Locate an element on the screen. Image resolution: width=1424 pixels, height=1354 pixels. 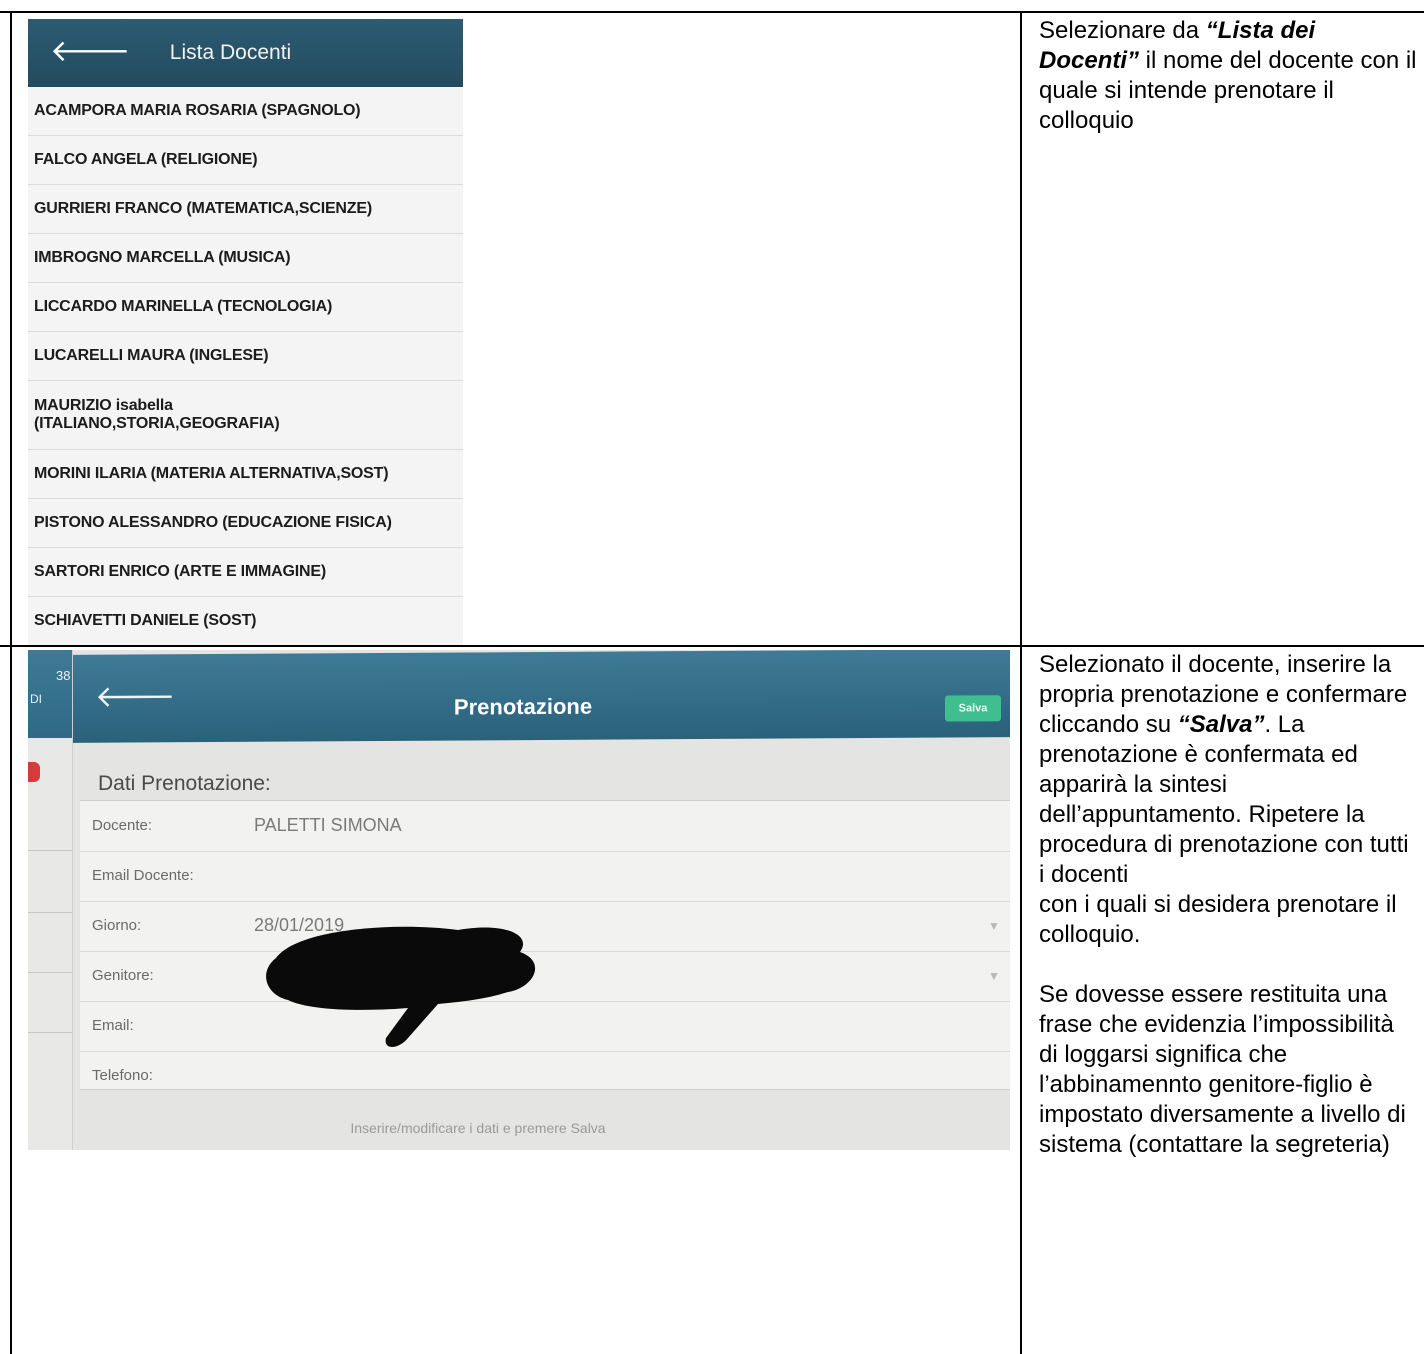
table-row-divider is located at coordinates (712, 646).